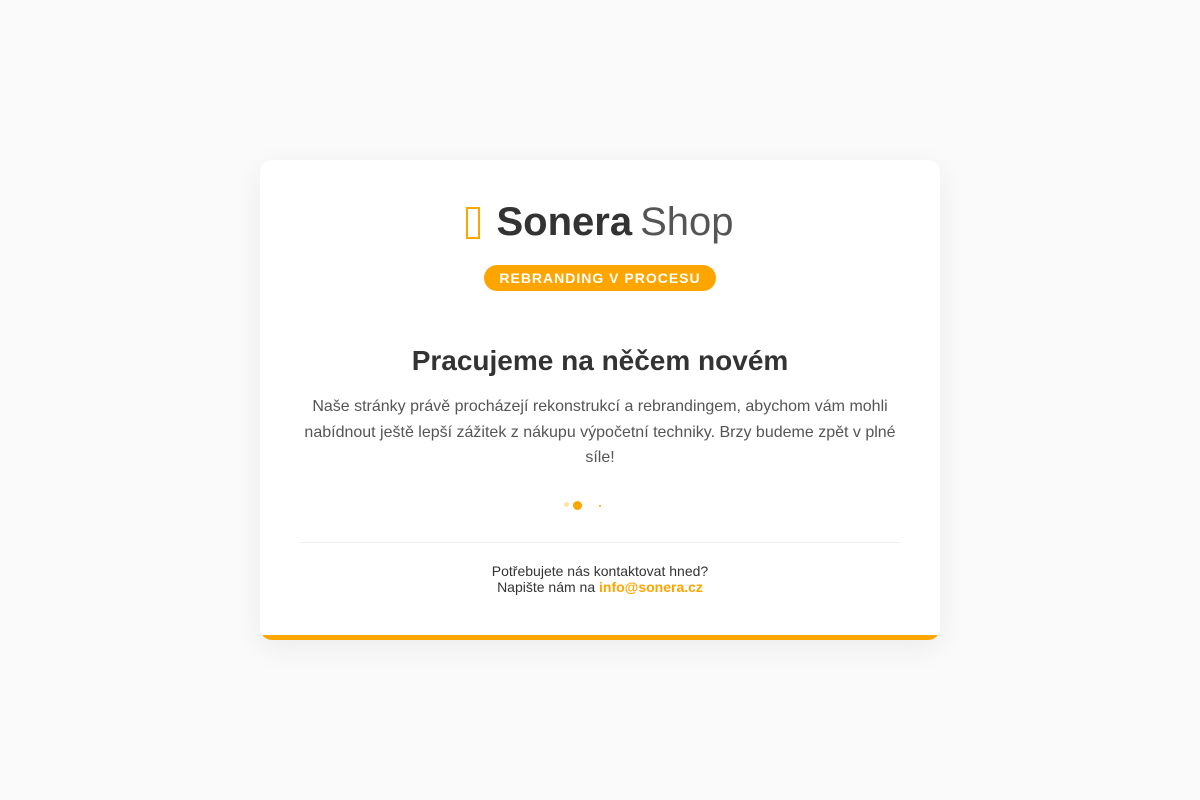 Image resolution: width=1200 pixels, height=800 pixels. What do you see at coordinates (600, 637) in the screenshot?
I see `accent-bar` at bounding box center [600, 637].